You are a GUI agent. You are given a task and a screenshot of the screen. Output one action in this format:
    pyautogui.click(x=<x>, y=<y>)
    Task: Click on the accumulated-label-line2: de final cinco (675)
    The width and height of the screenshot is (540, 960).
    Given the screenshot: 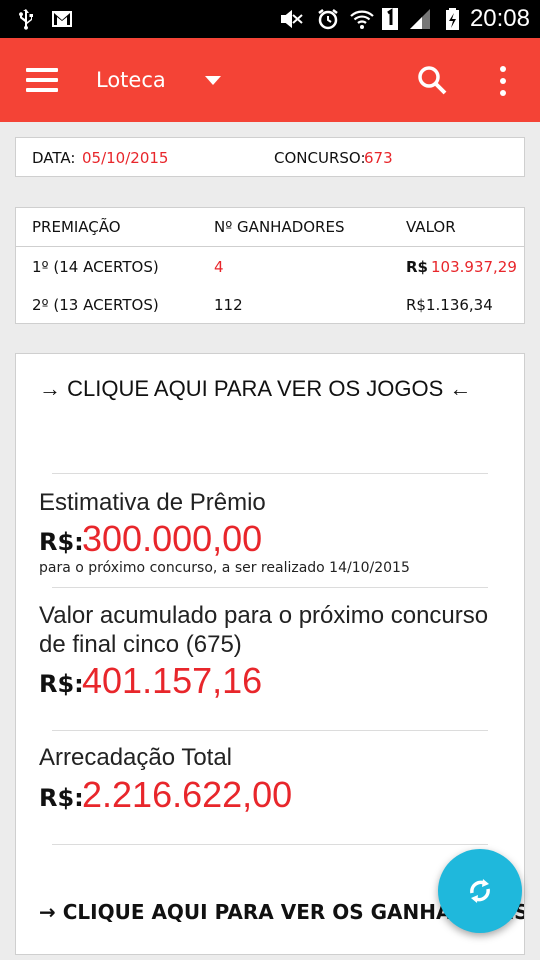 What is the action you would take?
    pyautogui.click(x=140, y=644)
    